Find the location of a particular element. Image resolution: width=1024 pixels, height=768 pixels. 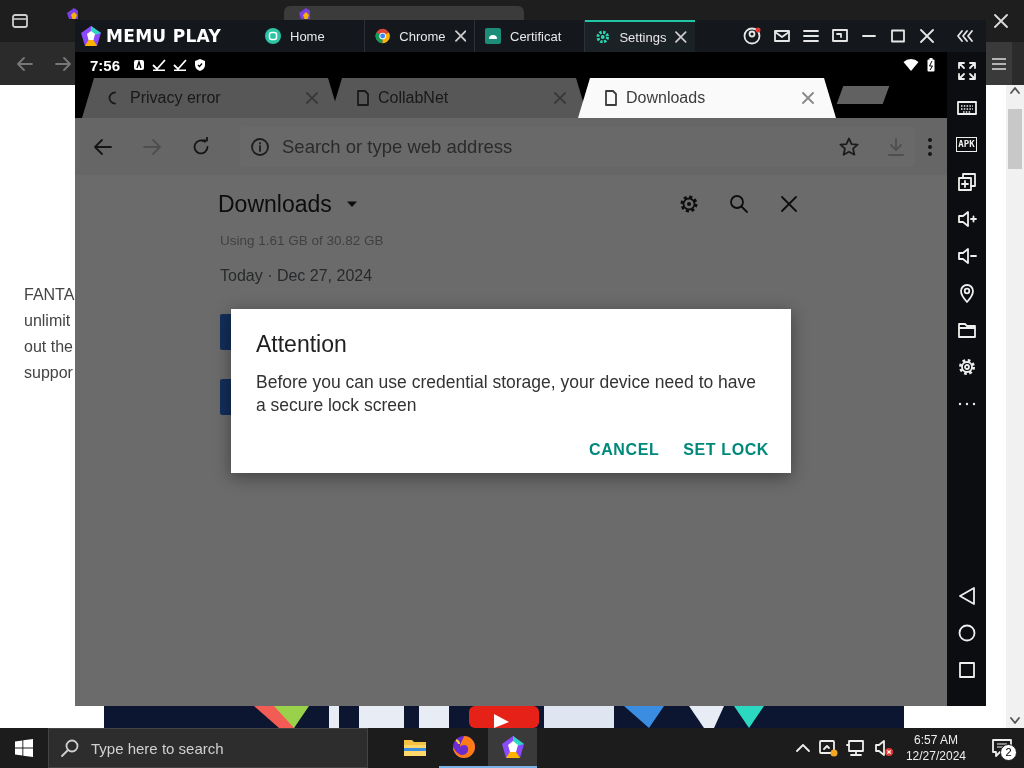

status-time: 7:56 is located at coordinates (105, 65).